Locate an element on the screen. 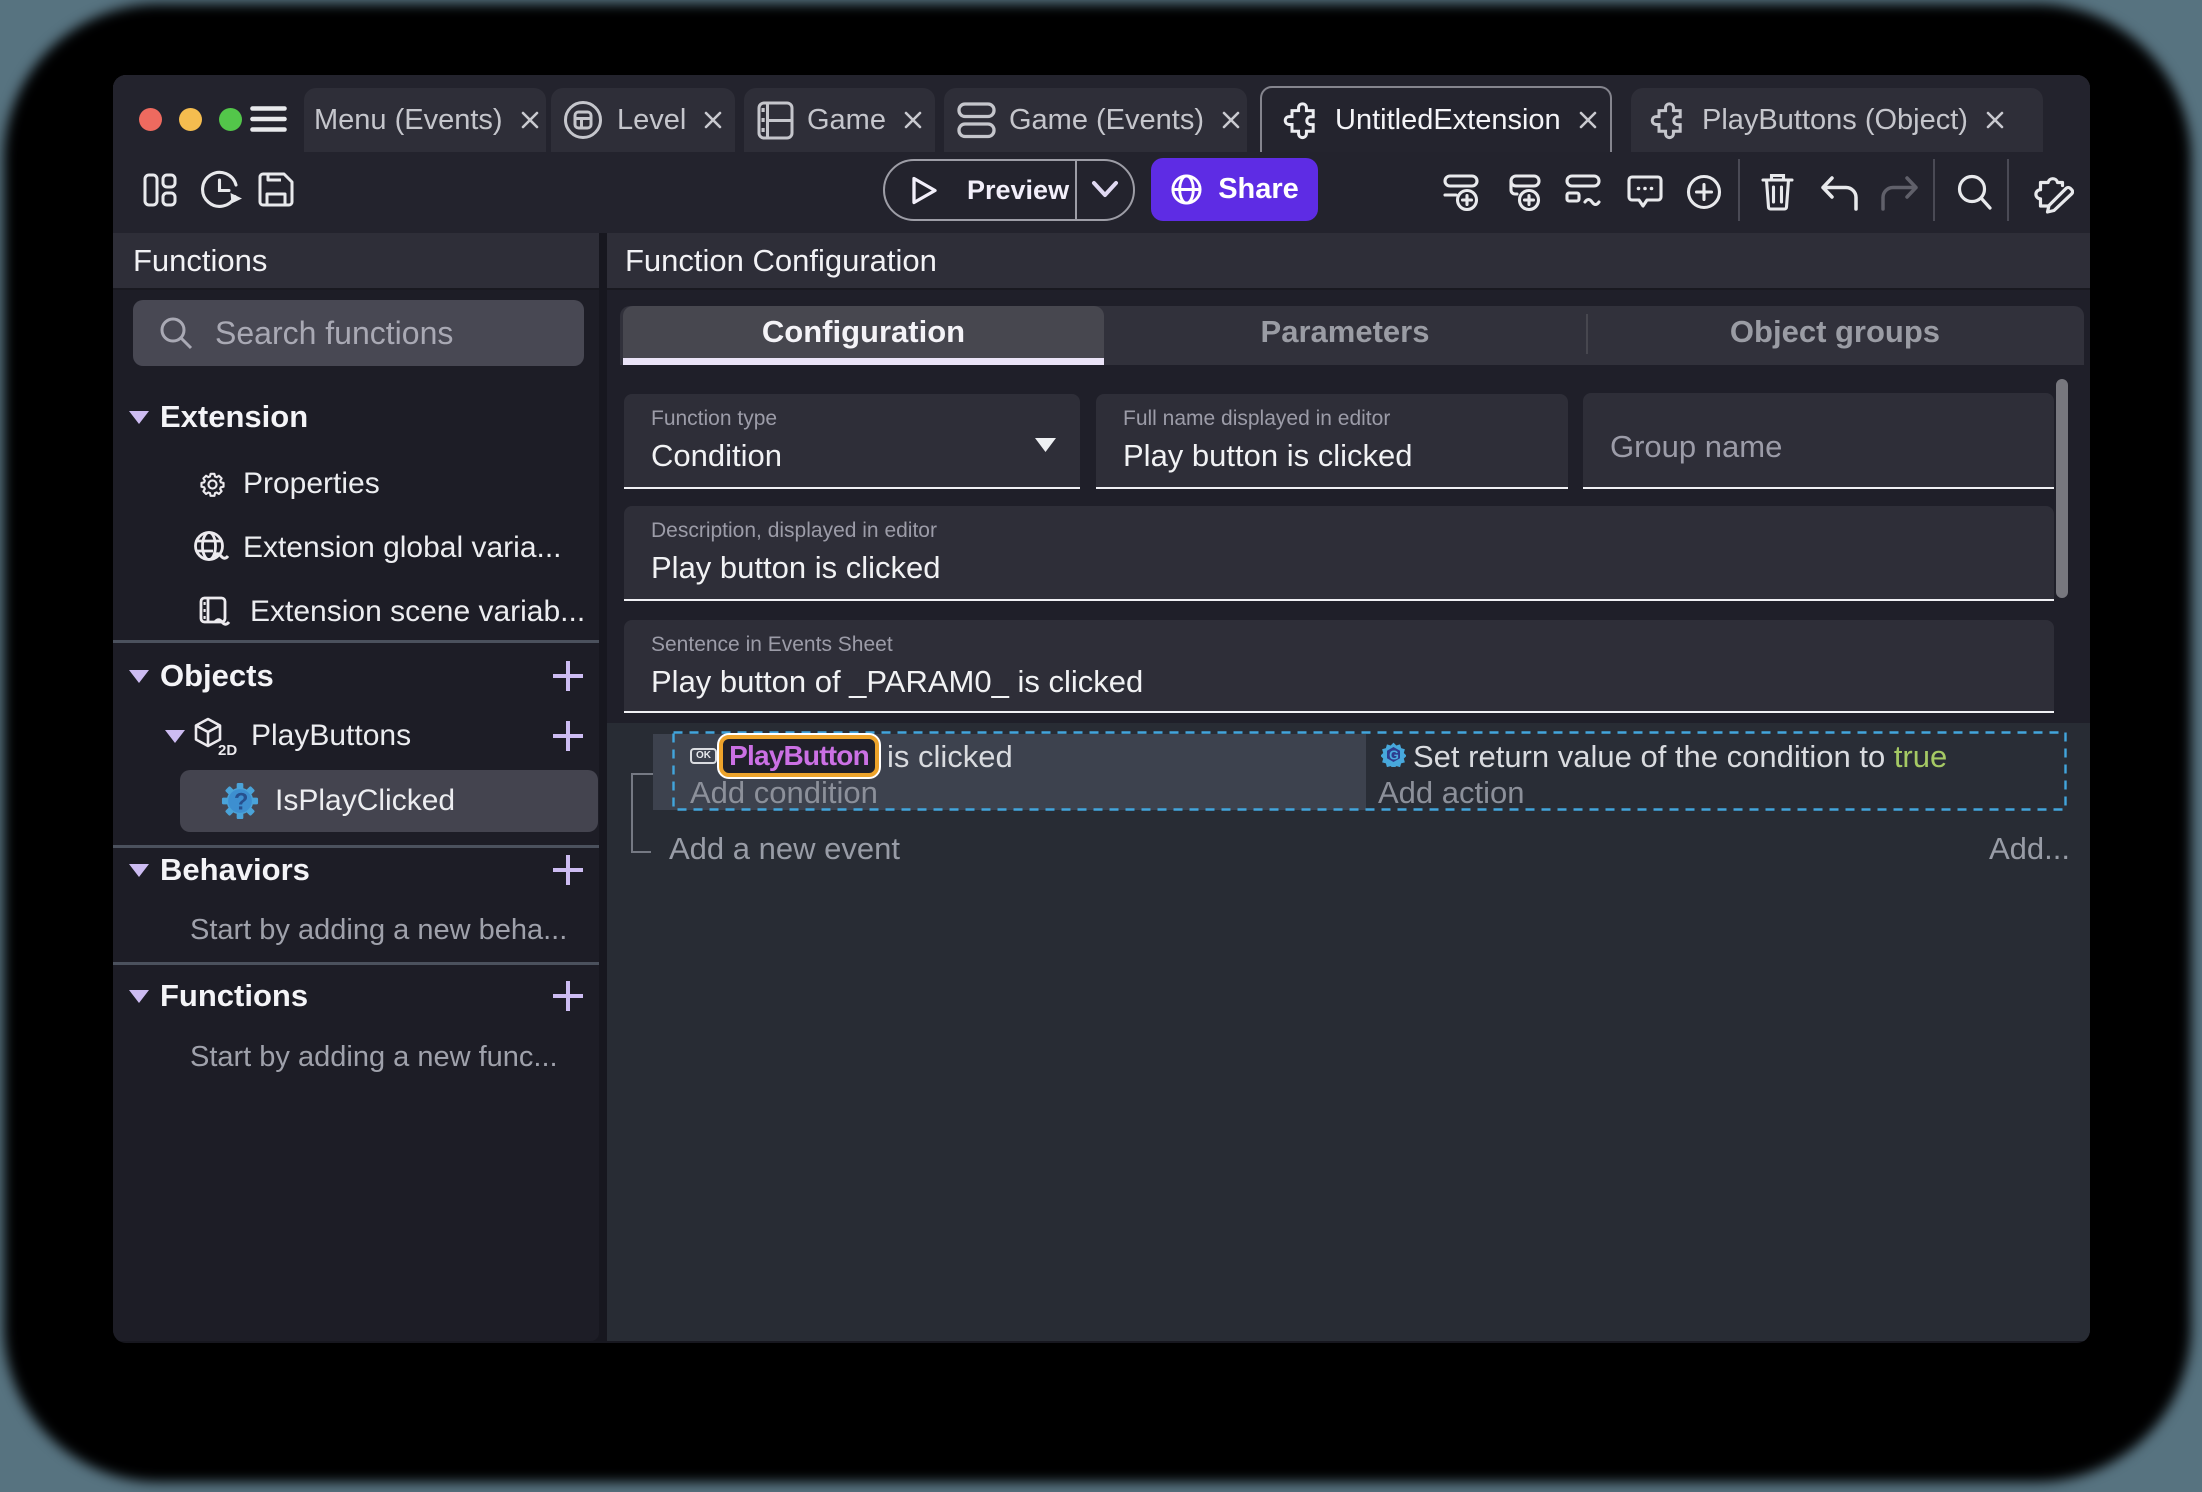  svg-text: G is located at coordinates (1394, 756).